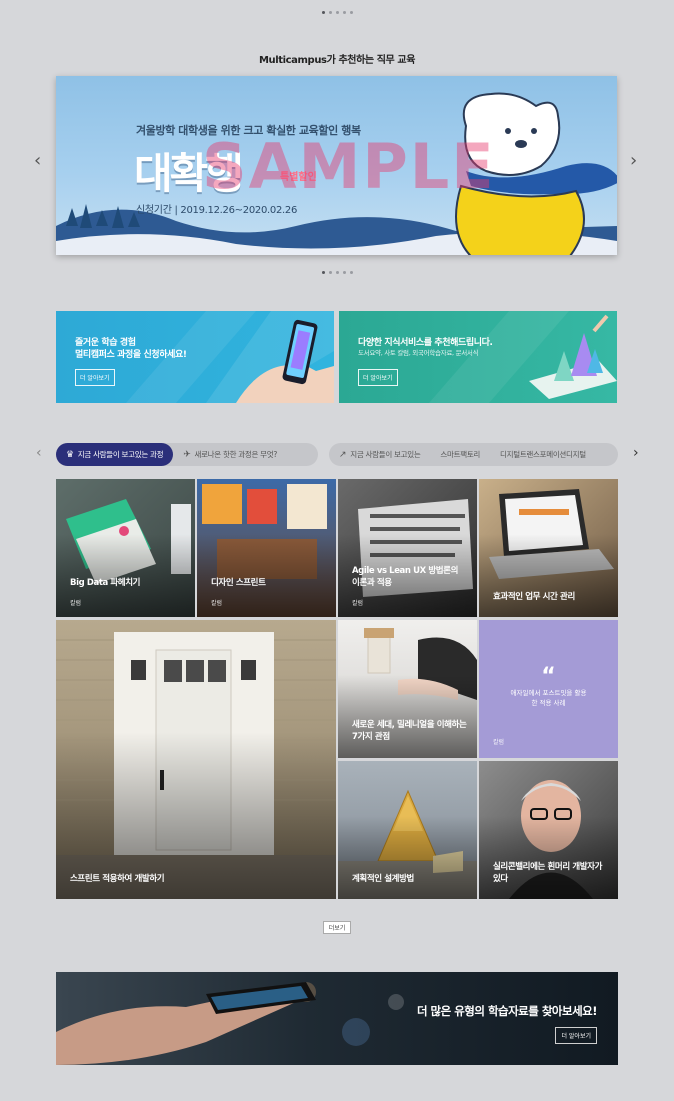 This screenshot has height=1101, width=674. I want to click on bottom-banner-button: 더 알아보기, so click(576, 1035).